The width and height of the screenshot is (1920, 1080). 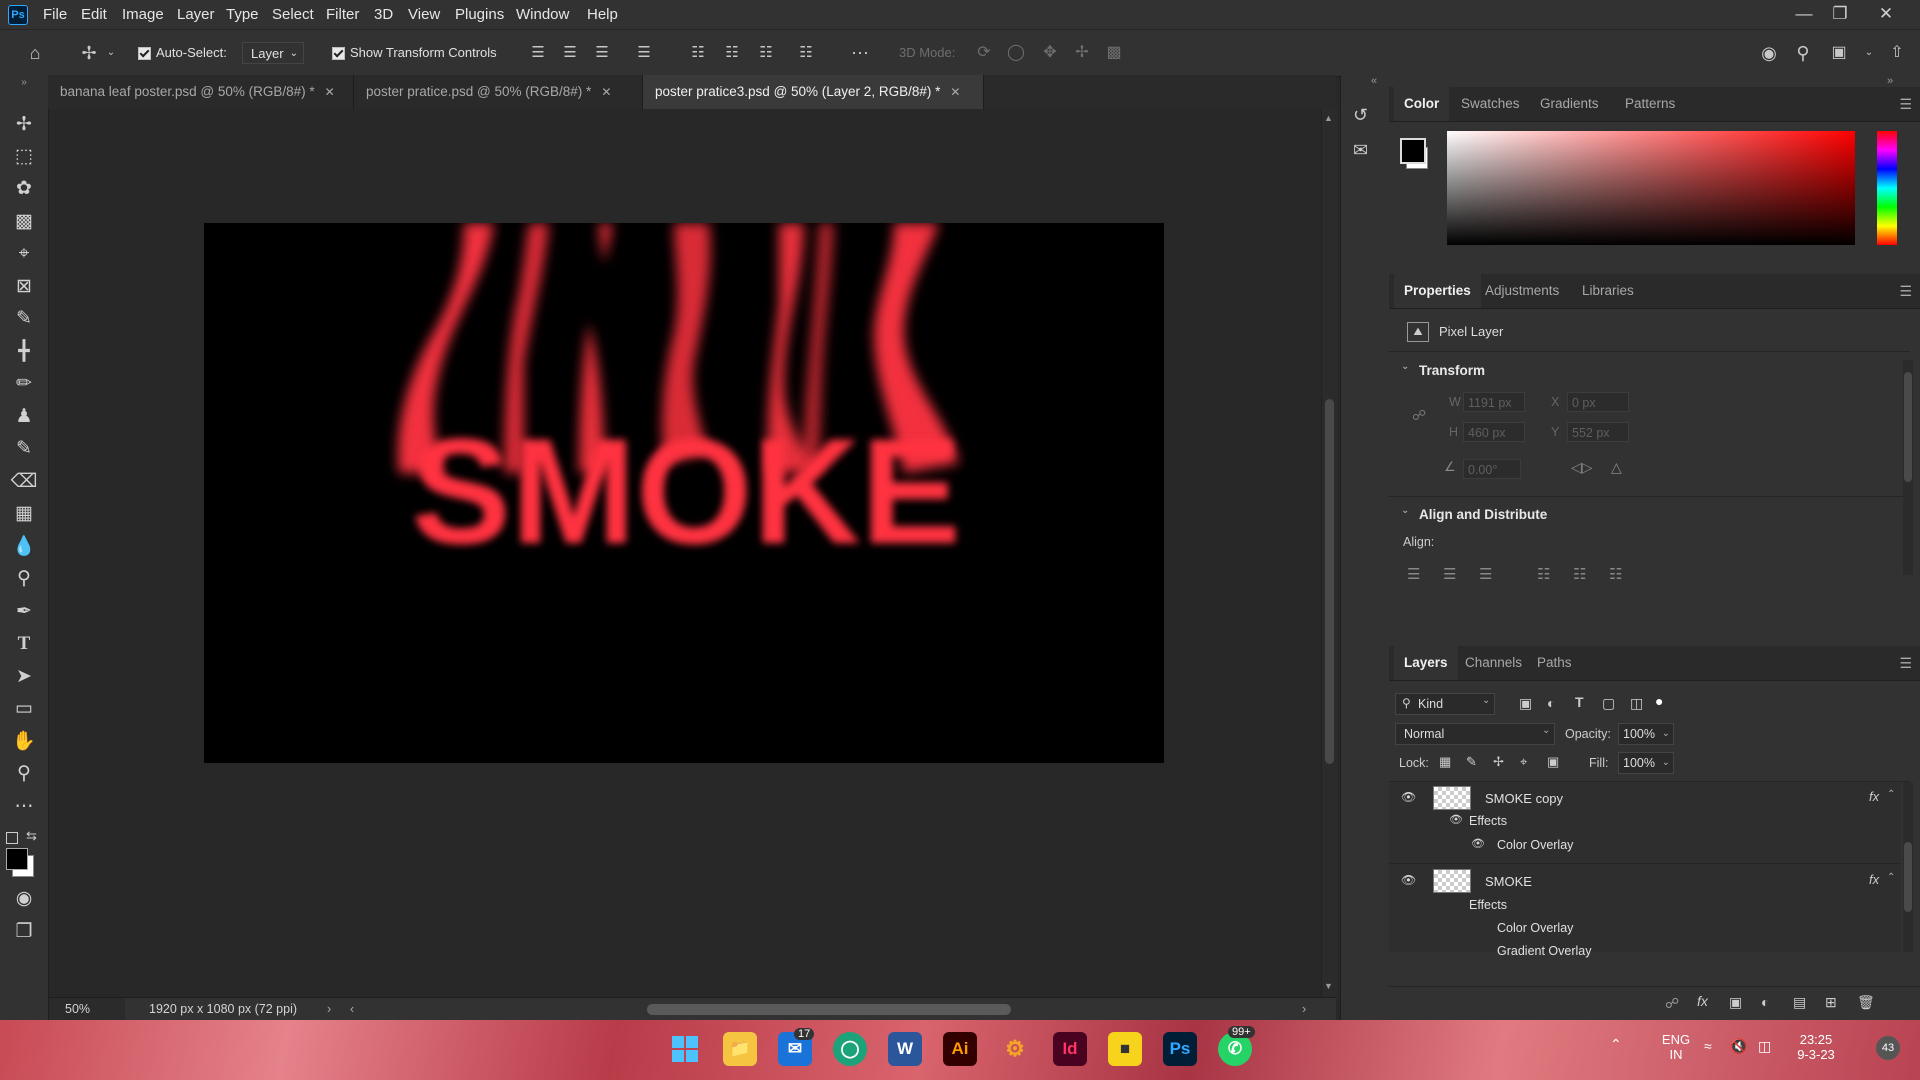 What do you see at coordinates (223, 1009) in the screenshot?
I see `document-info: 1920 px x 1080 px (72 ppi)` at bounding box center [223, 1009].